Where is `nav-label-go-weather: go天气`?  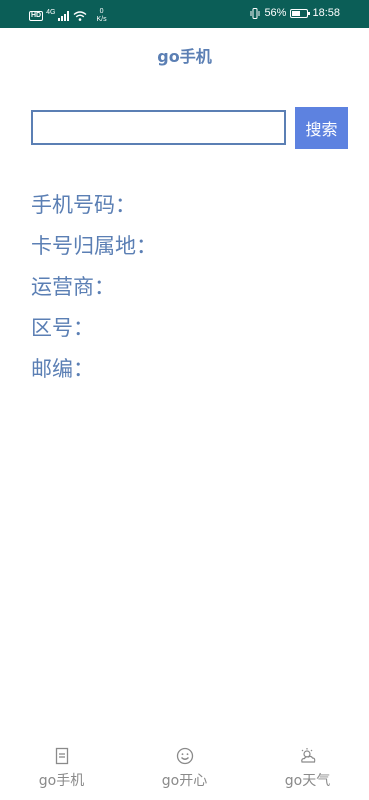
nav-label-go-weather: go天气 is located at coordinates (307, 781).